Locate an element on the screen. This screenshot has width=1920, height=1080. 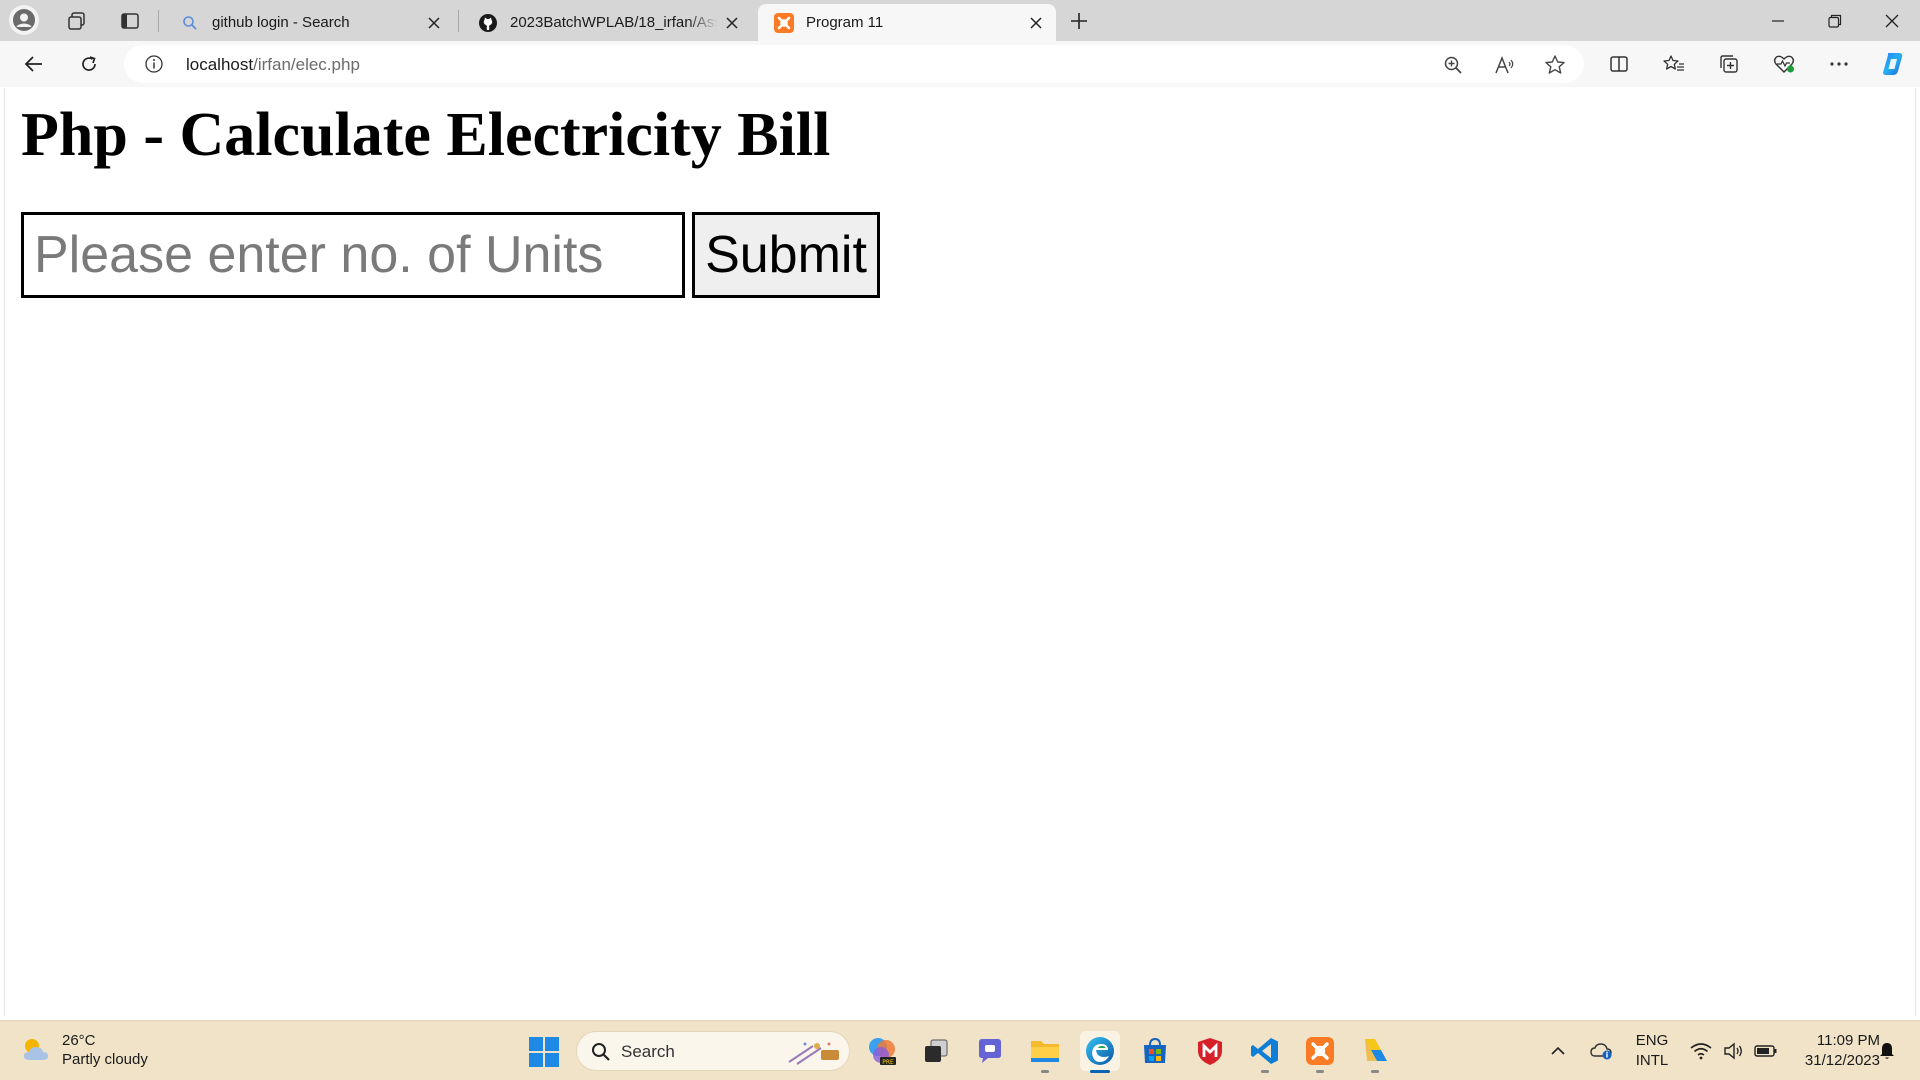
edge-icon is located at coordinates (1100, 1051).